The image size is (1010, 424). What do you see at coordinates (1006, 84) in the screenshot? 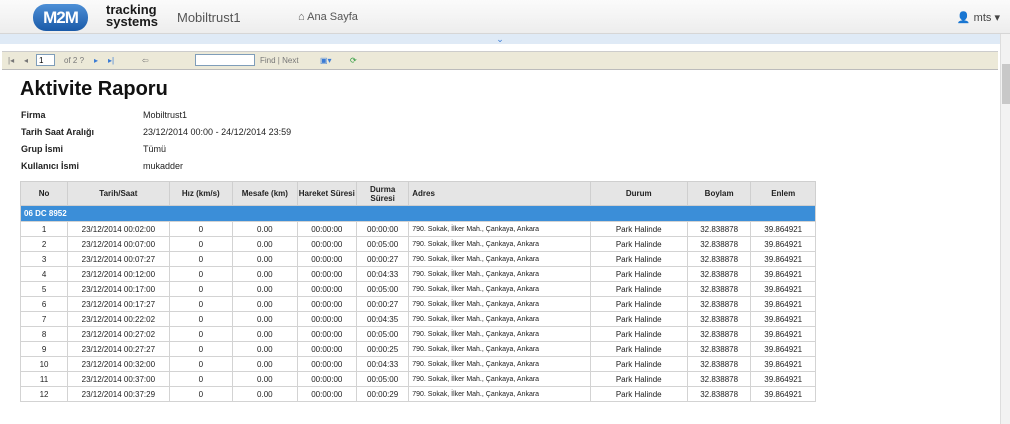
I see `scrollbar-thumb` at bounding box center [1006, 84].